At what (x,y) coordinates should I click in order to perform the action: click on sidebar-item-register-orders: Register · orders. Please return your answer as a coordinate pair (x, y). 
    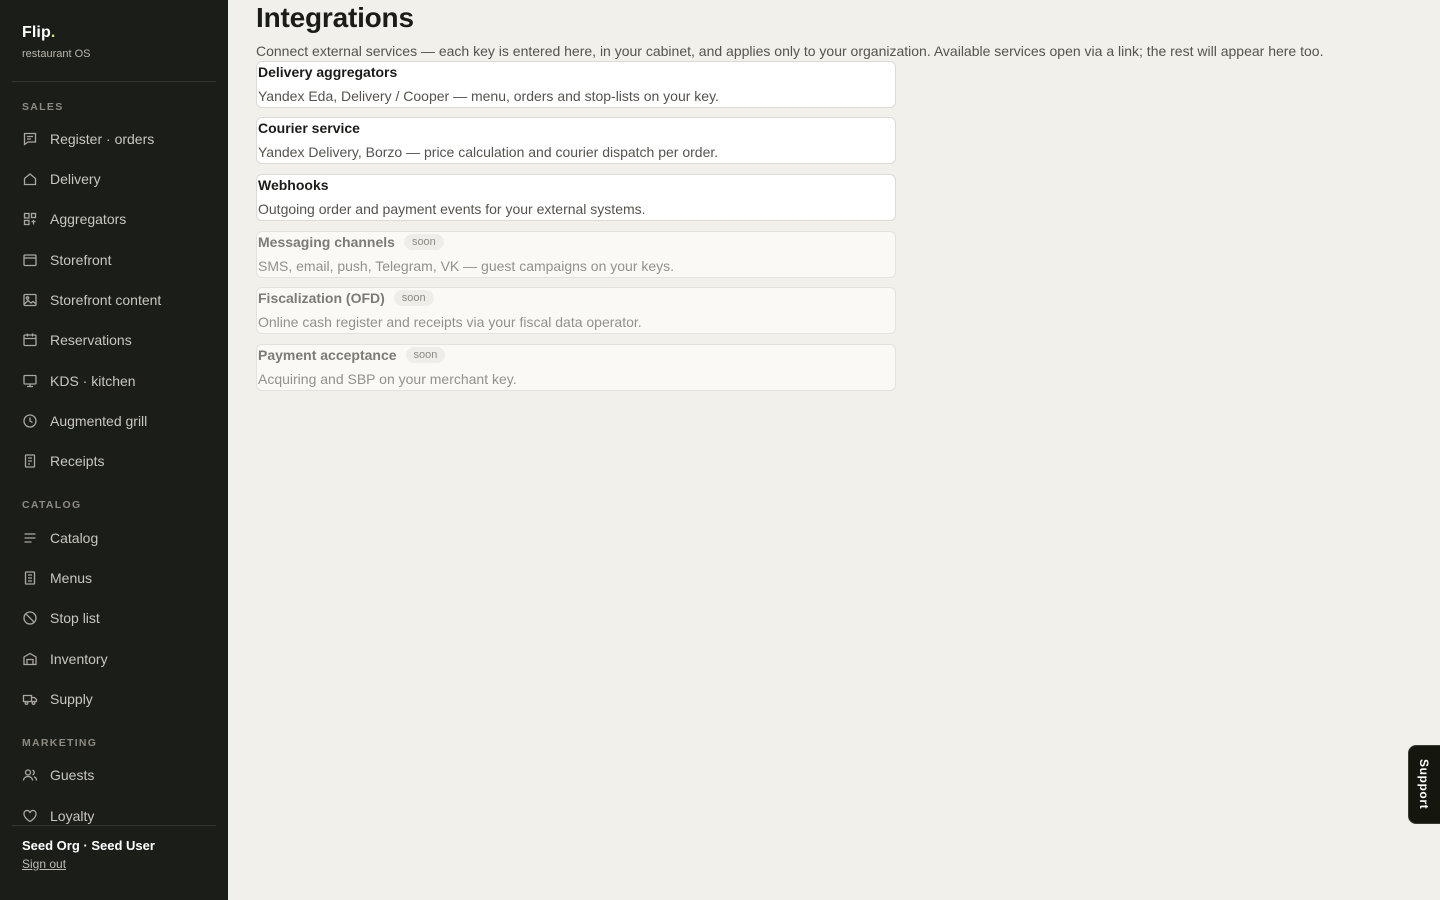
    Looking at the image, I should click on (114, 139).